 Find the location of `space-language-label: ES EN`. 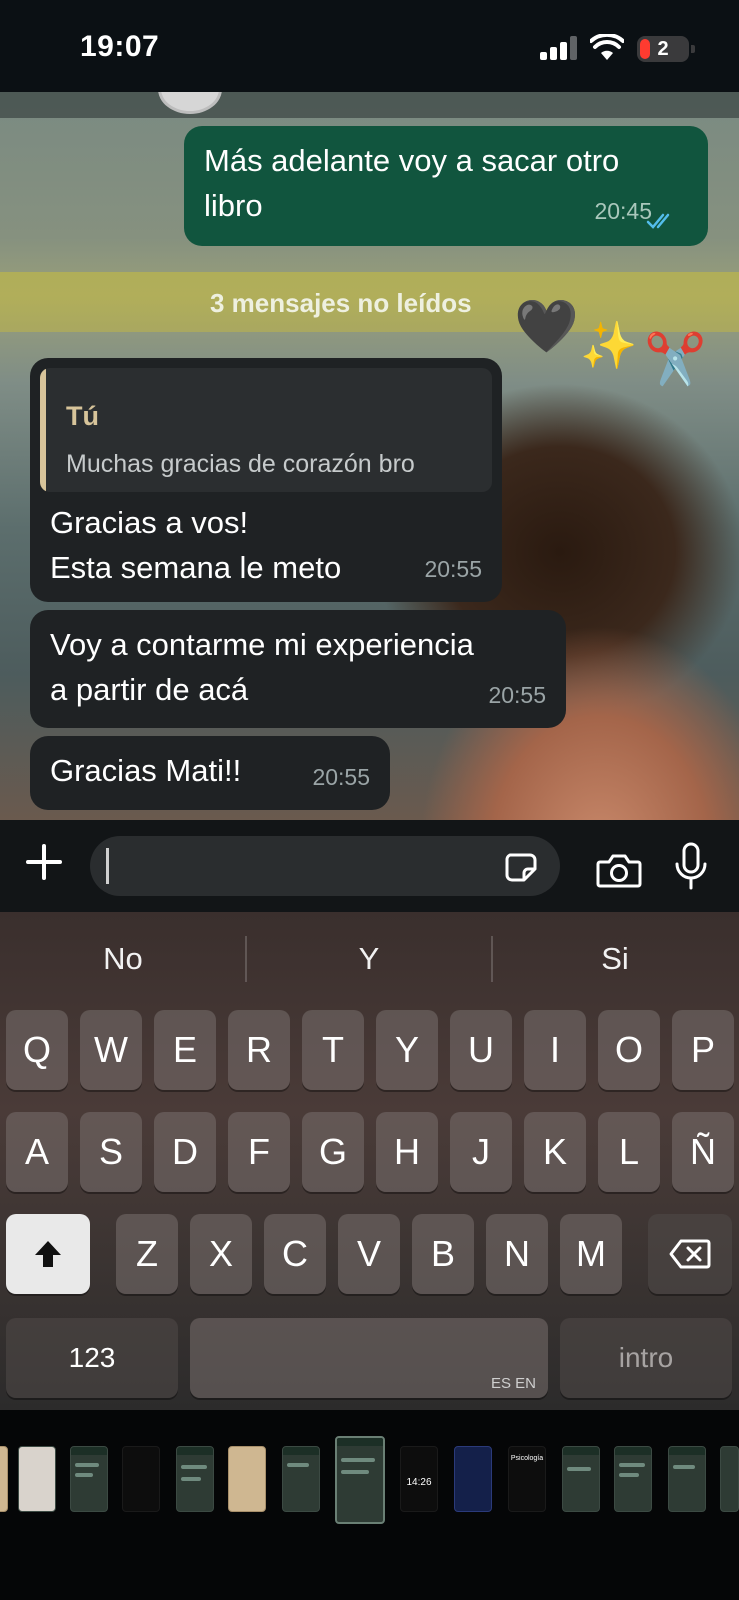

space-language-label: ES EN is located at coordinates (513, 1383).